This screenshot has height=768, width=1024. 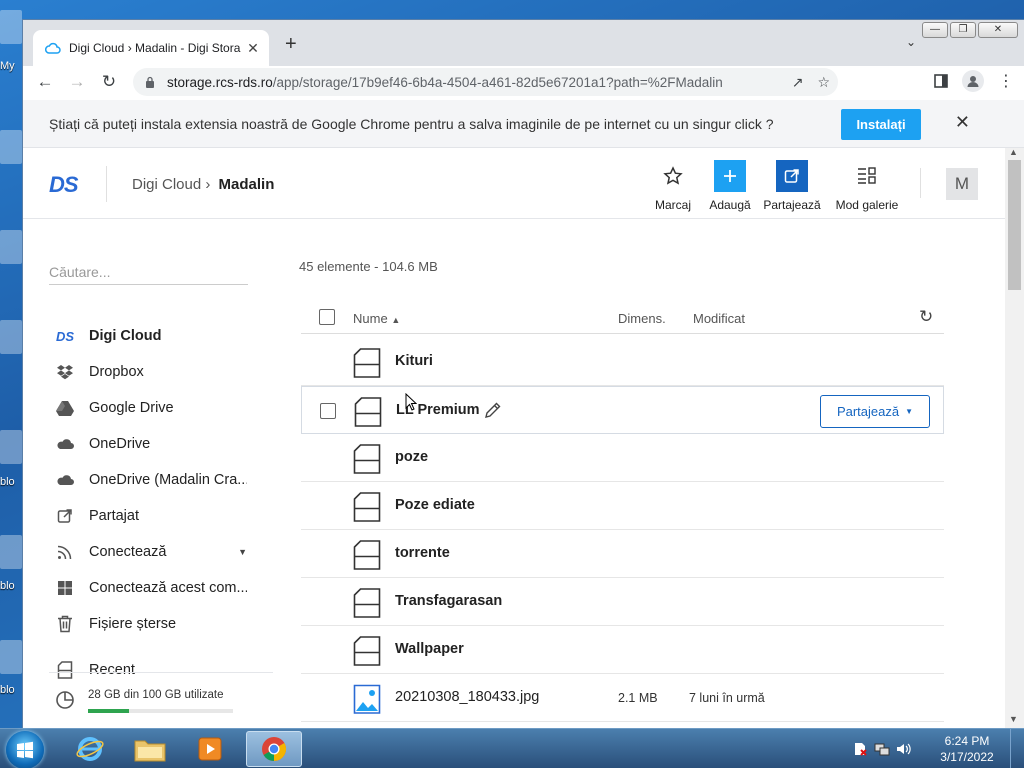 What do you see at coordinates (242, 552) in the screenshot?
I see `caret-down-icon: ▼` at bounding box center [242, 552].